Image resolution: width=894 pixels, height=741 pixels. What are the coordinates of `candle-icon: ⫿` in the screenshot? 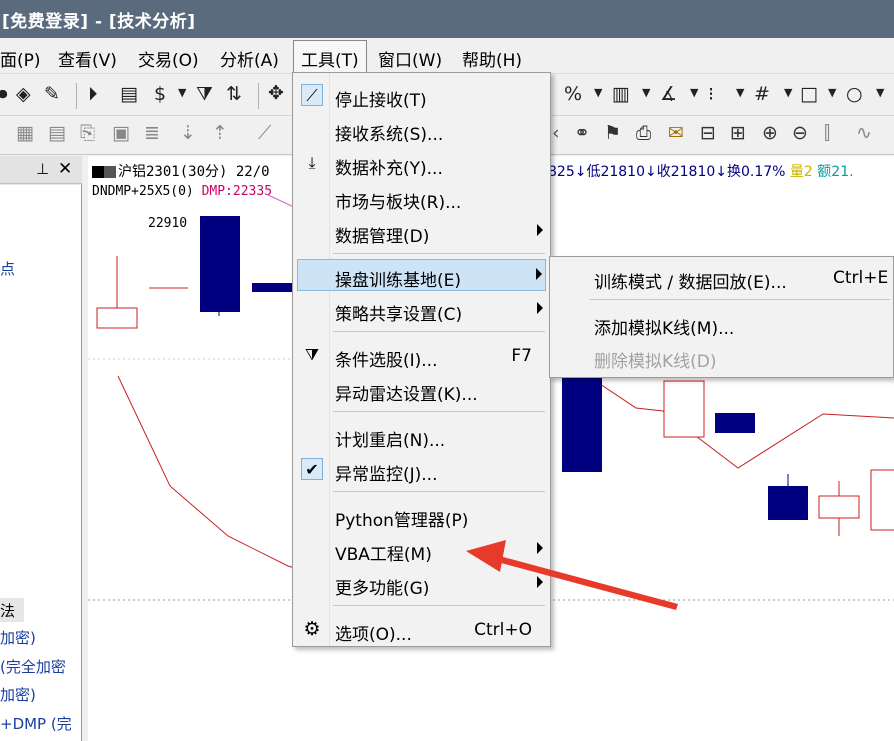 It's located at (827, 133).